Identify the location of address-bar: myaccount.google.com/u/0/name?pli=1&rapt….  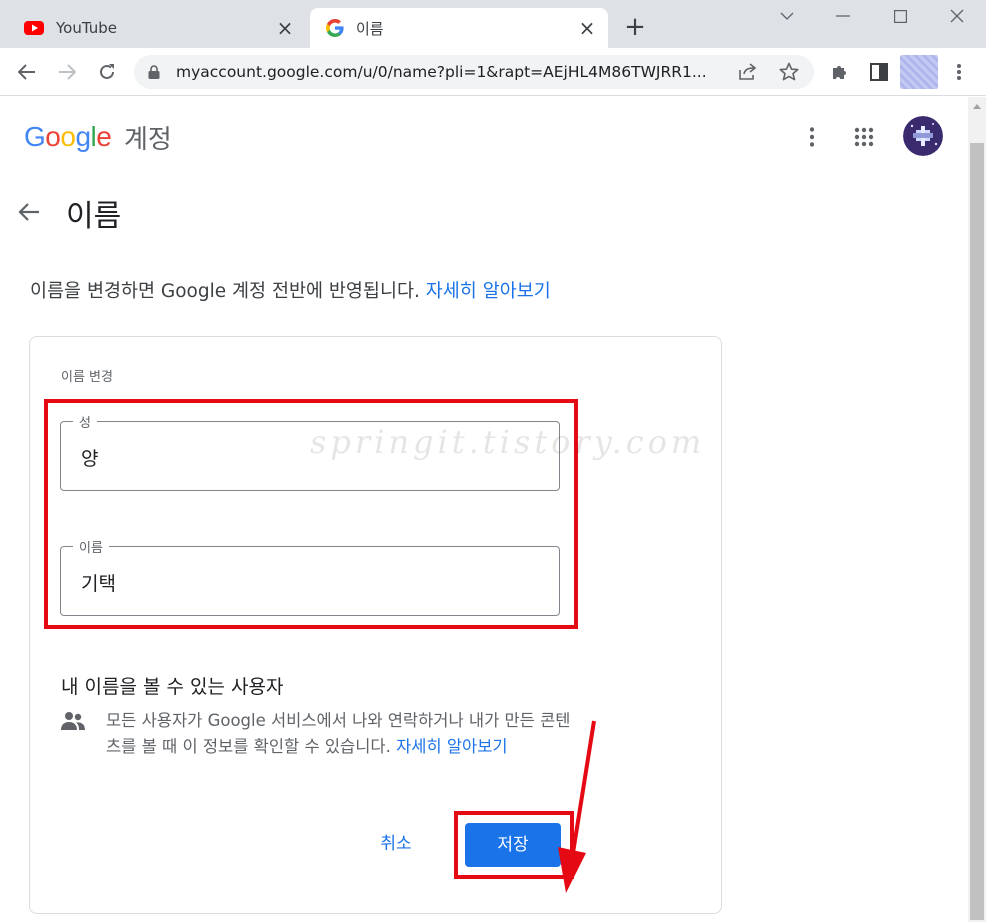
(474, 72).